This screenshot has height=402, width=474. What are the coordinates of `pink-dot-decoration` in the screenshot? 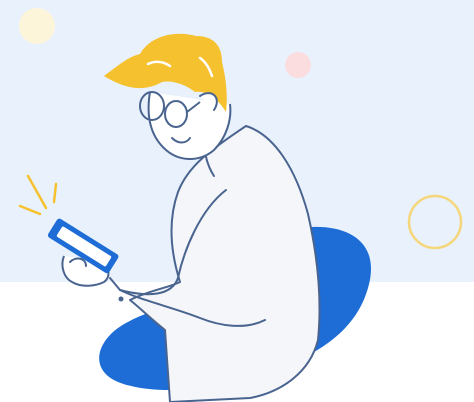 It's located at (298, 65).